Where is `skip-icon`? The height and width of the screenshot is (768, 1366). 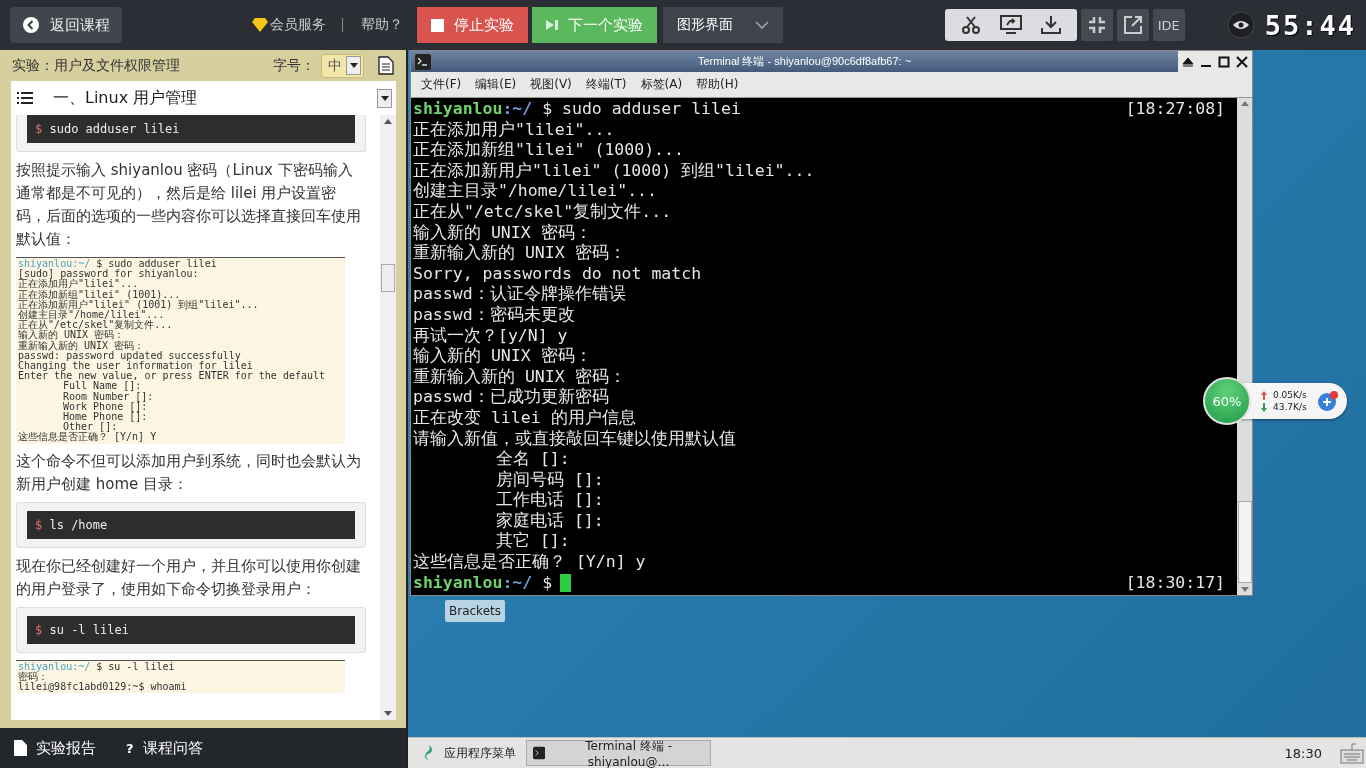
skip-icon is located at coordinates (552, 25).